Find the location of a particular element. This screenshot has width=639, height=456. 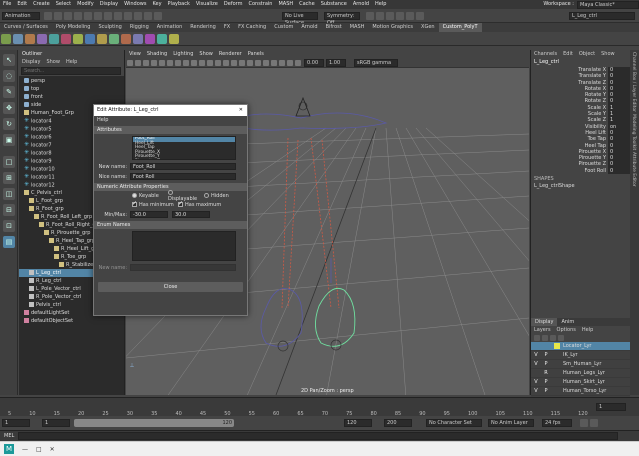

close-icon: ✕ is located at coordinates (243, 110).